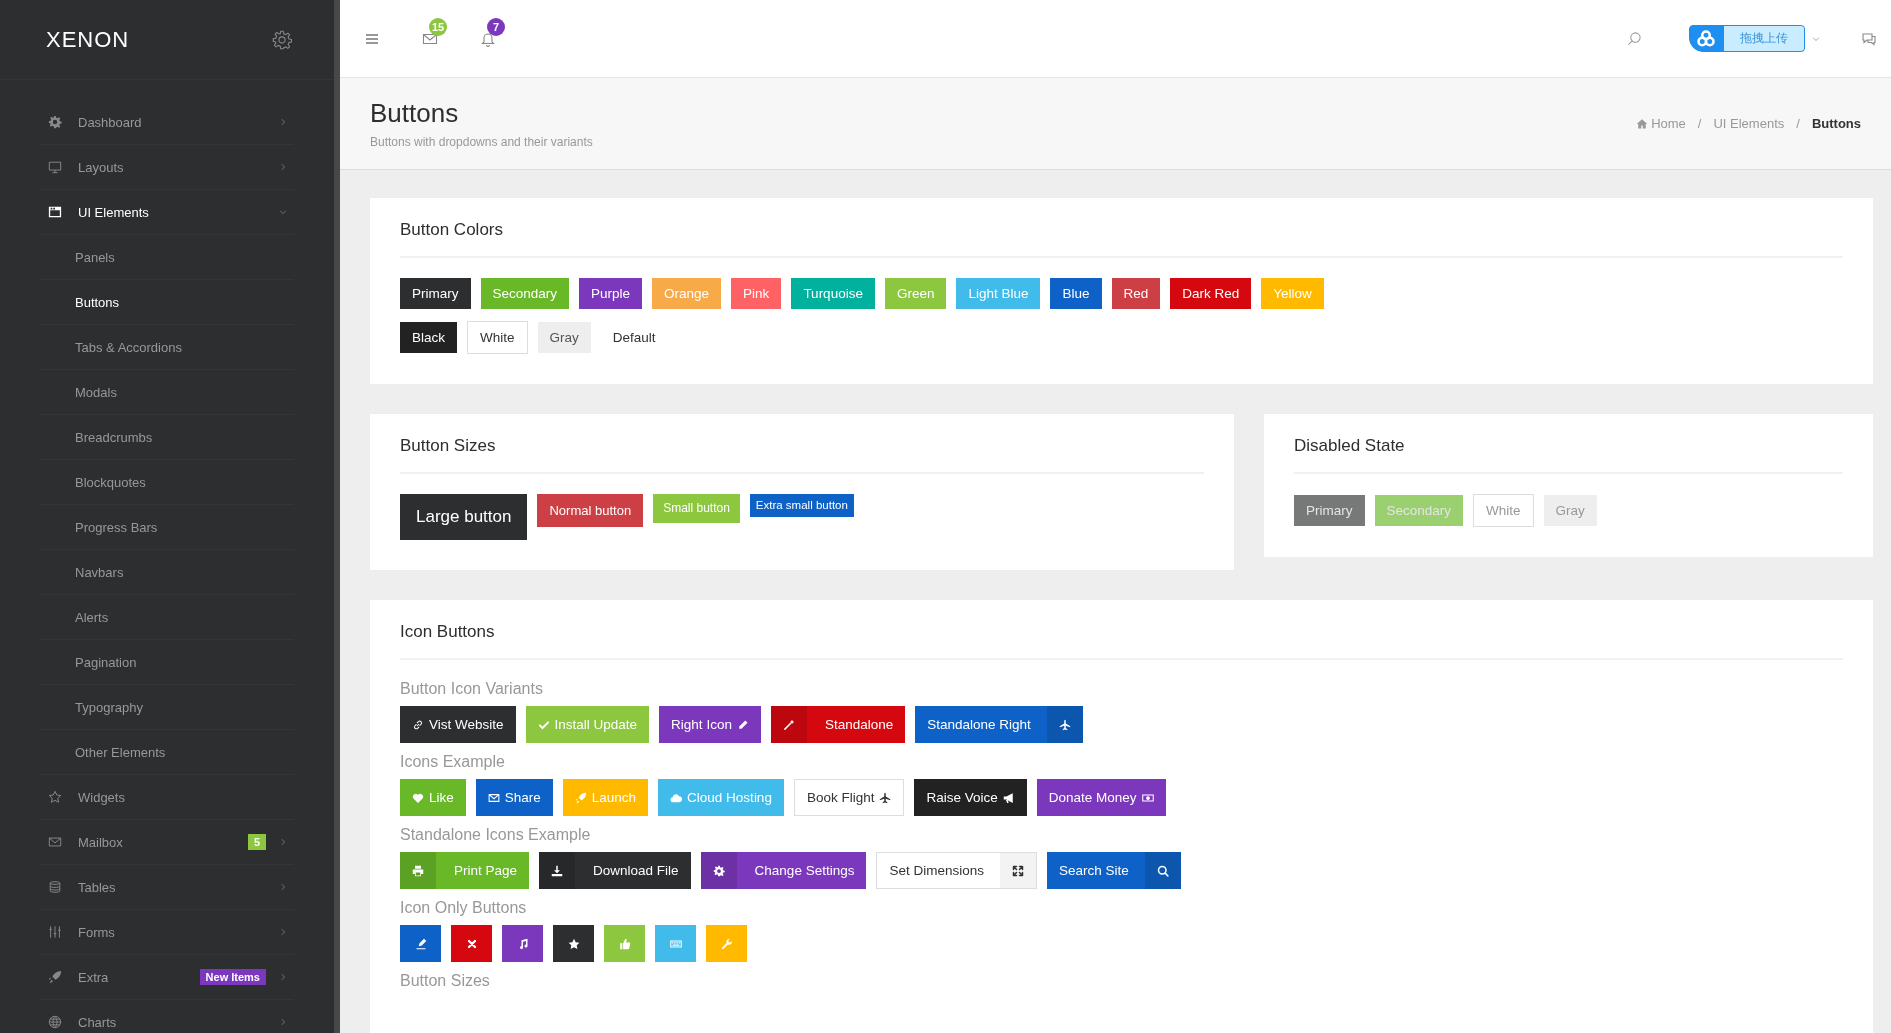  I want to click on icon-button: Vist Website, so click(458, 724).